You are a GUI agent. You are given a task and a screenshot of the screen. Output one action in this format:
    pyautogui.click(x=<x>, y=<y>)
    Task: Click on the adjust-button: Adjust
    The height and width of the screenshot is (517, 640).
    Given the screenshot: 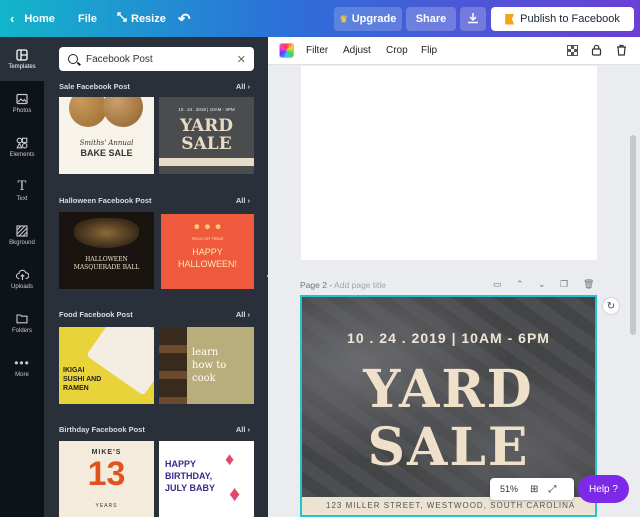 What is the action you would take?
    pyautogui.click(x=357, y=50)
    